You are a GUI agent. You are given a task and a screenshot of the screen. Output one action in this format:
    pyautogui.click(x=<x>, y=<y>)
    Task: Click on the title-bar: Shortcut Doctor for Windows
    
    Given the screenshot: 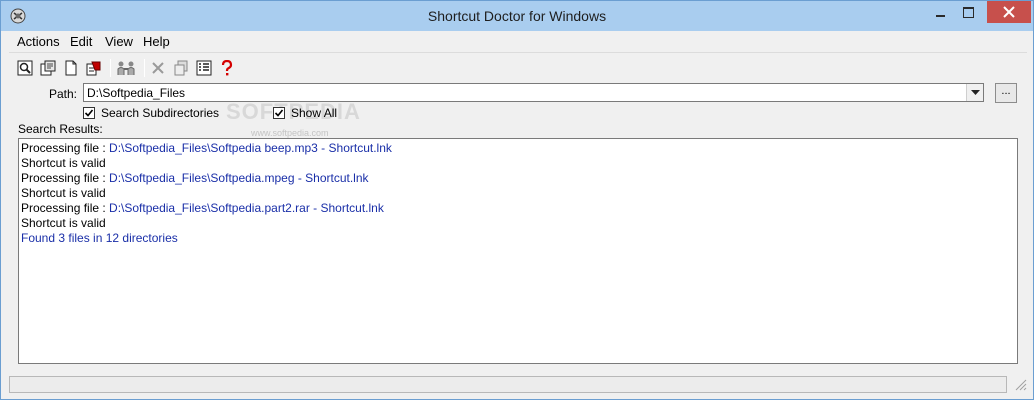 What is the action you would take?
    pyautogui.click(x=517, y=16)
    